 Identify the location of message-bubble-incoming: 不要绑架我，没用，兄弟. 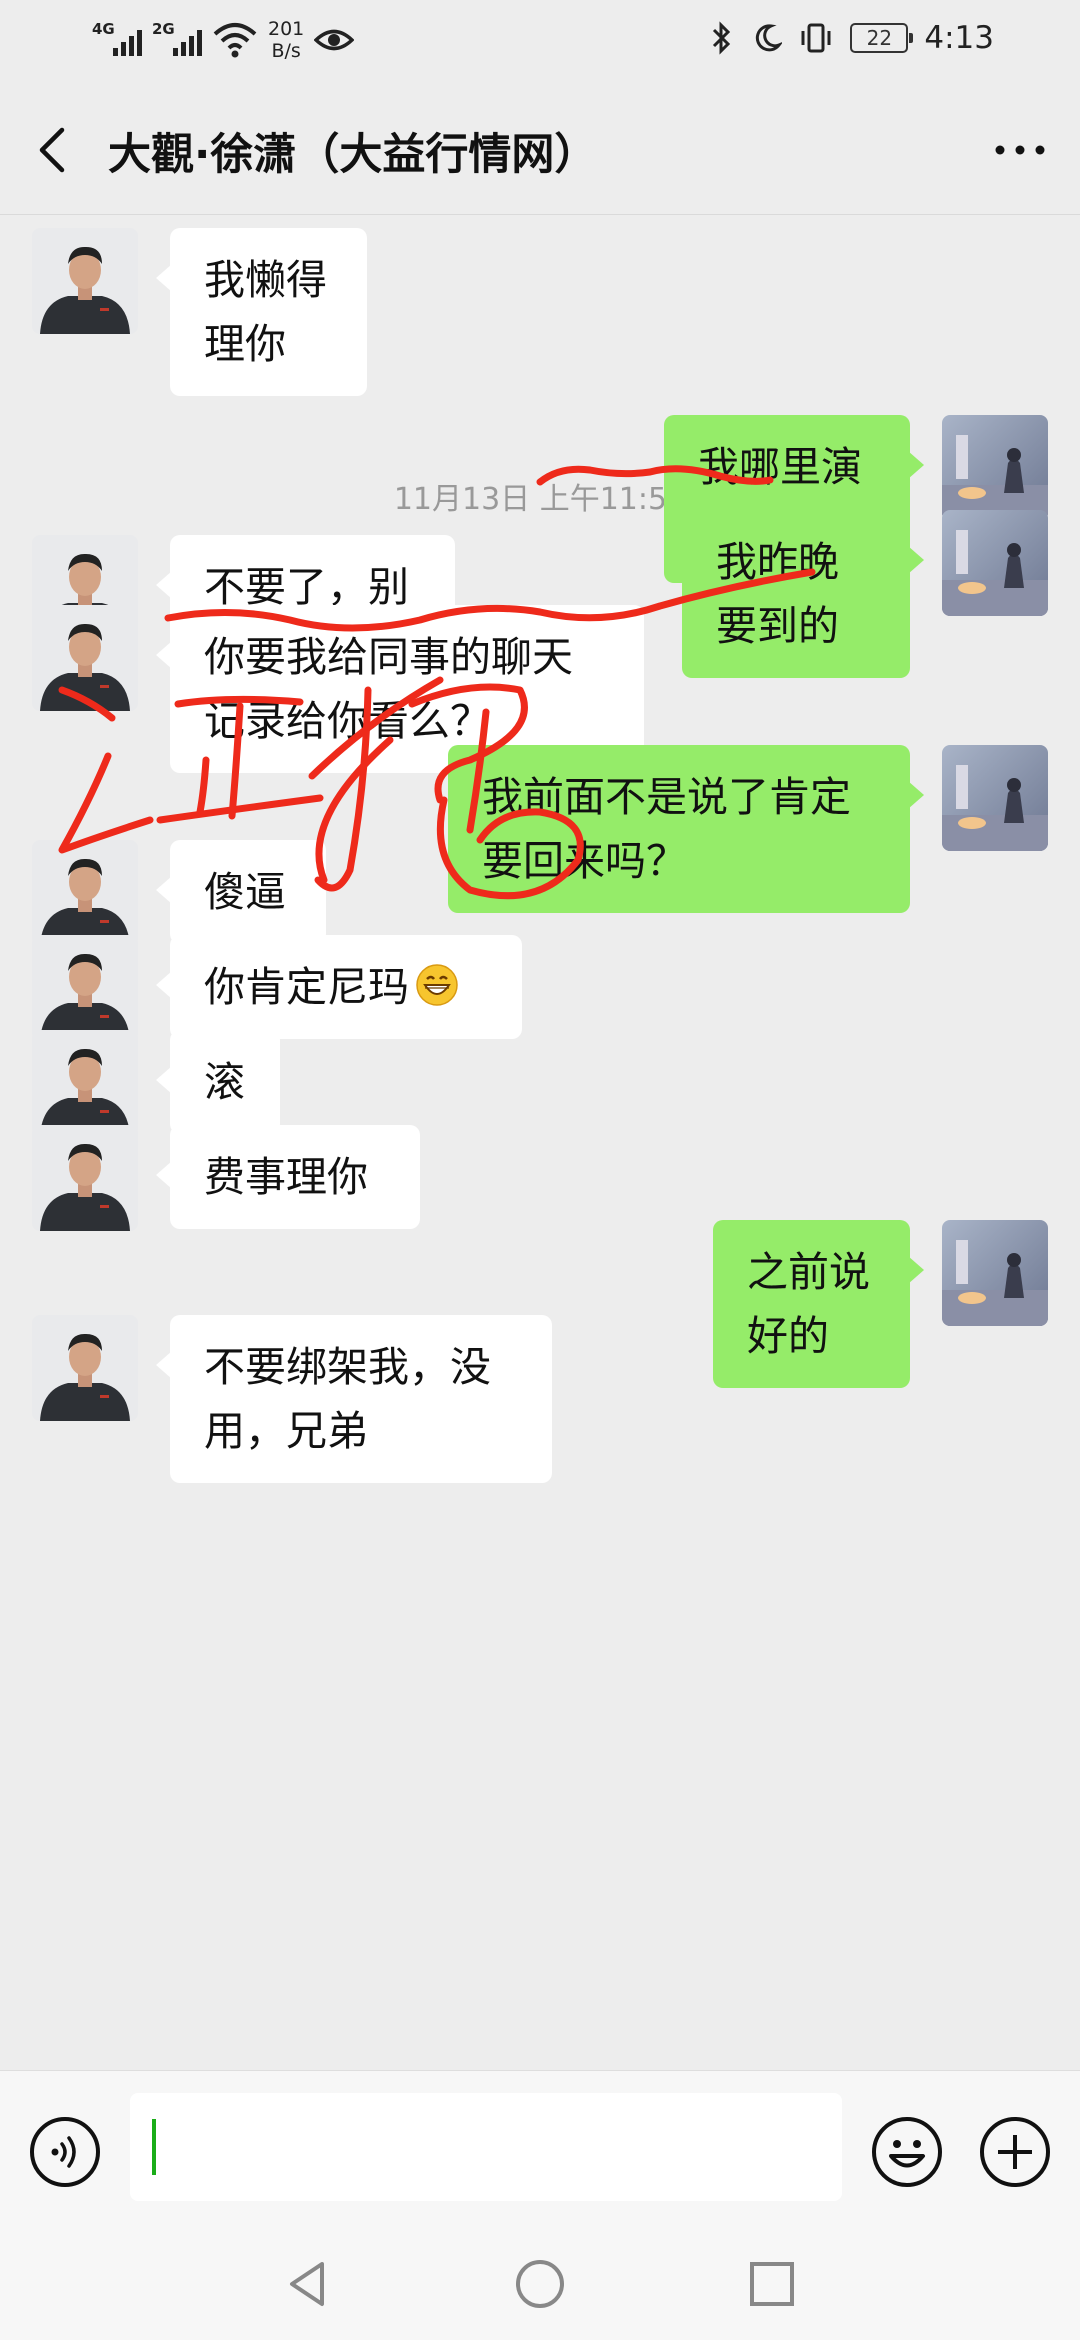
(354, 1399).